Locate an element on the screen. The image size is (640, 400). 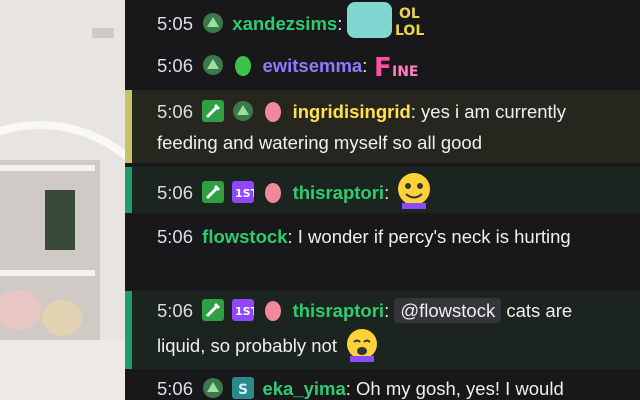
username: xandezsims is located at coordinates (284, 23).